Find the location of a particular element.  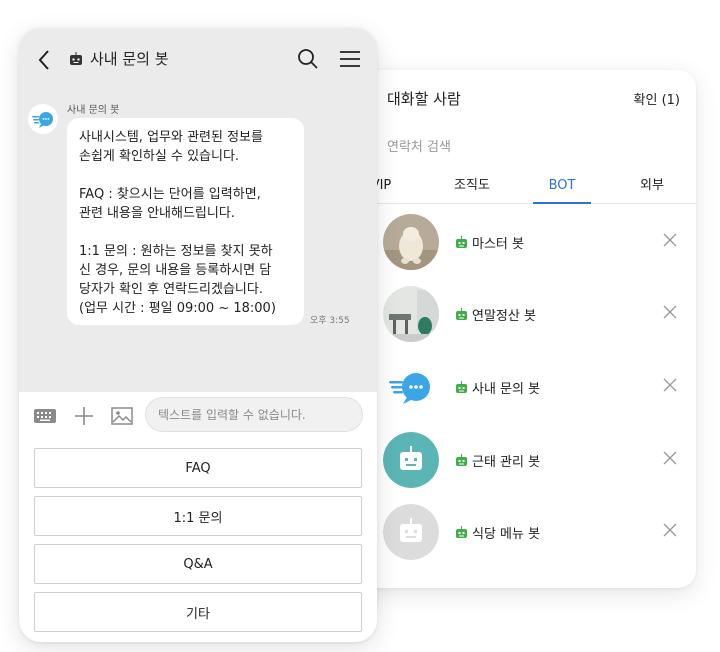

bot-name: 마스터 봇 is located at coordinates (498, 244).